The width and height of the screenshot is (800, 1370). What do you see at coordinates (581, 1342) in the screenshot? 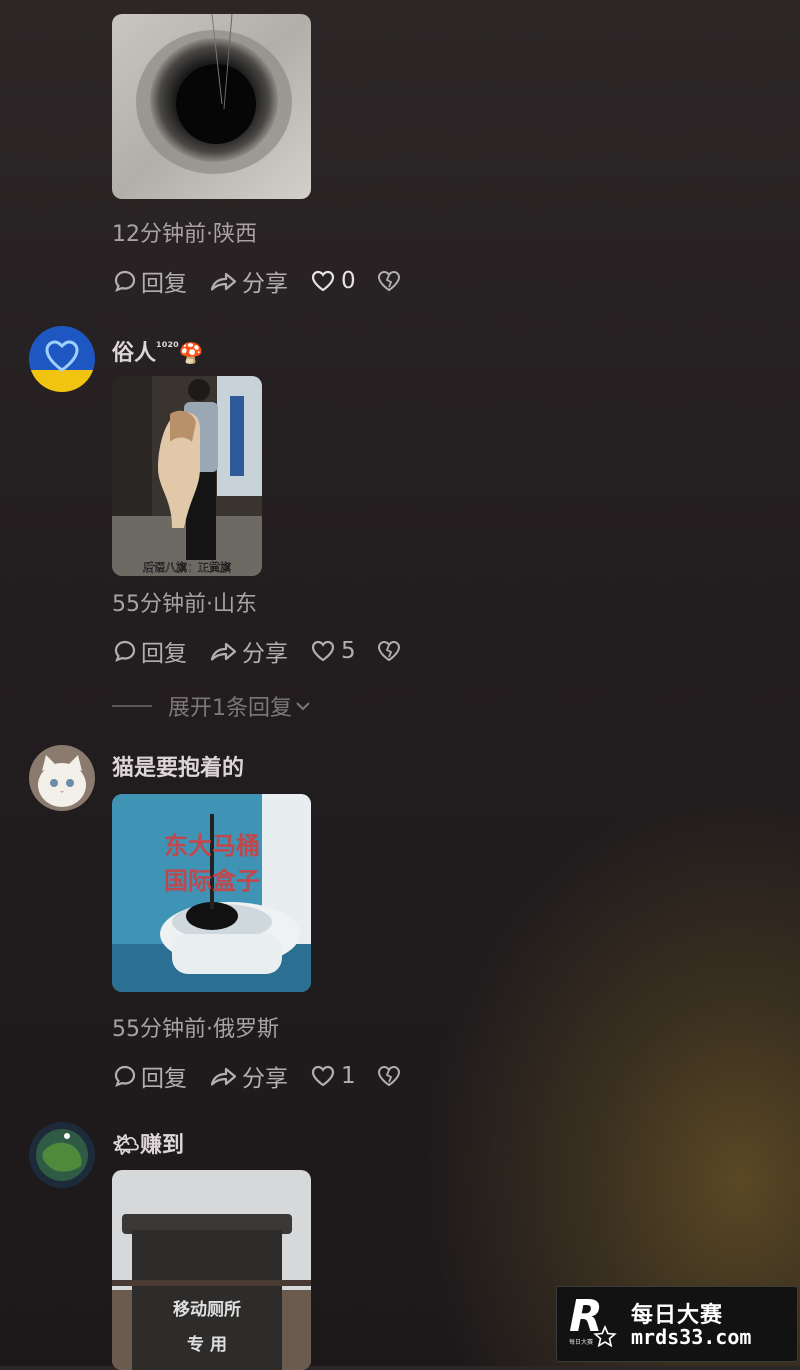
I see `watermark-logo-sub: 每日大赛` at bounding box center [581, 1342].